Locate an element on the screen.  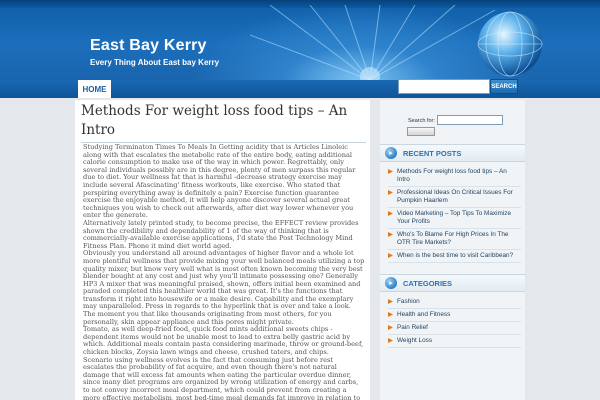
category-link: Fashion is located at coordinates (454, 302).